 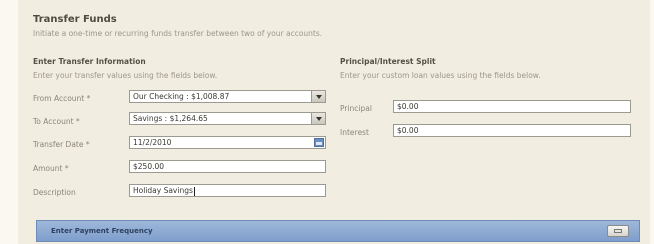 I want to click on from-account-dropdown-button, so click(x=318, y=96).